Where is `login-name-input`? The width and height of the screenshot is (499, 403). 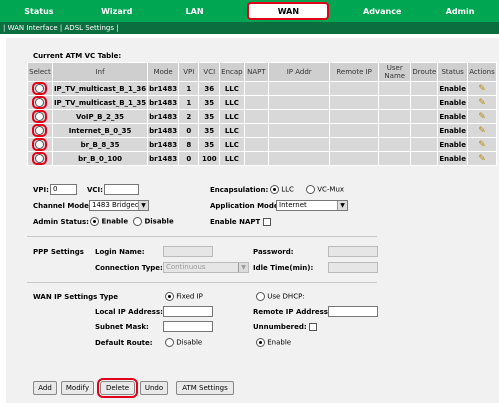
login-name-input is located at coordinates (188, 251).